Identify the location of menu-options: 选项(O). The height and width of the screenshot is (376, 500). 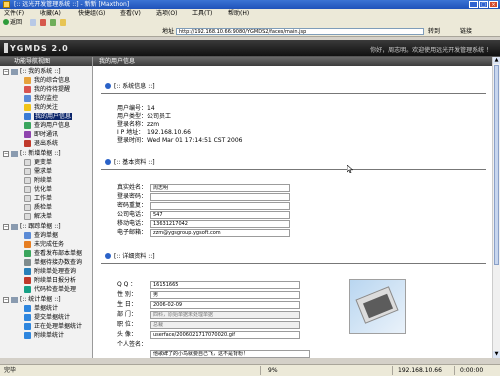
(166, 13).